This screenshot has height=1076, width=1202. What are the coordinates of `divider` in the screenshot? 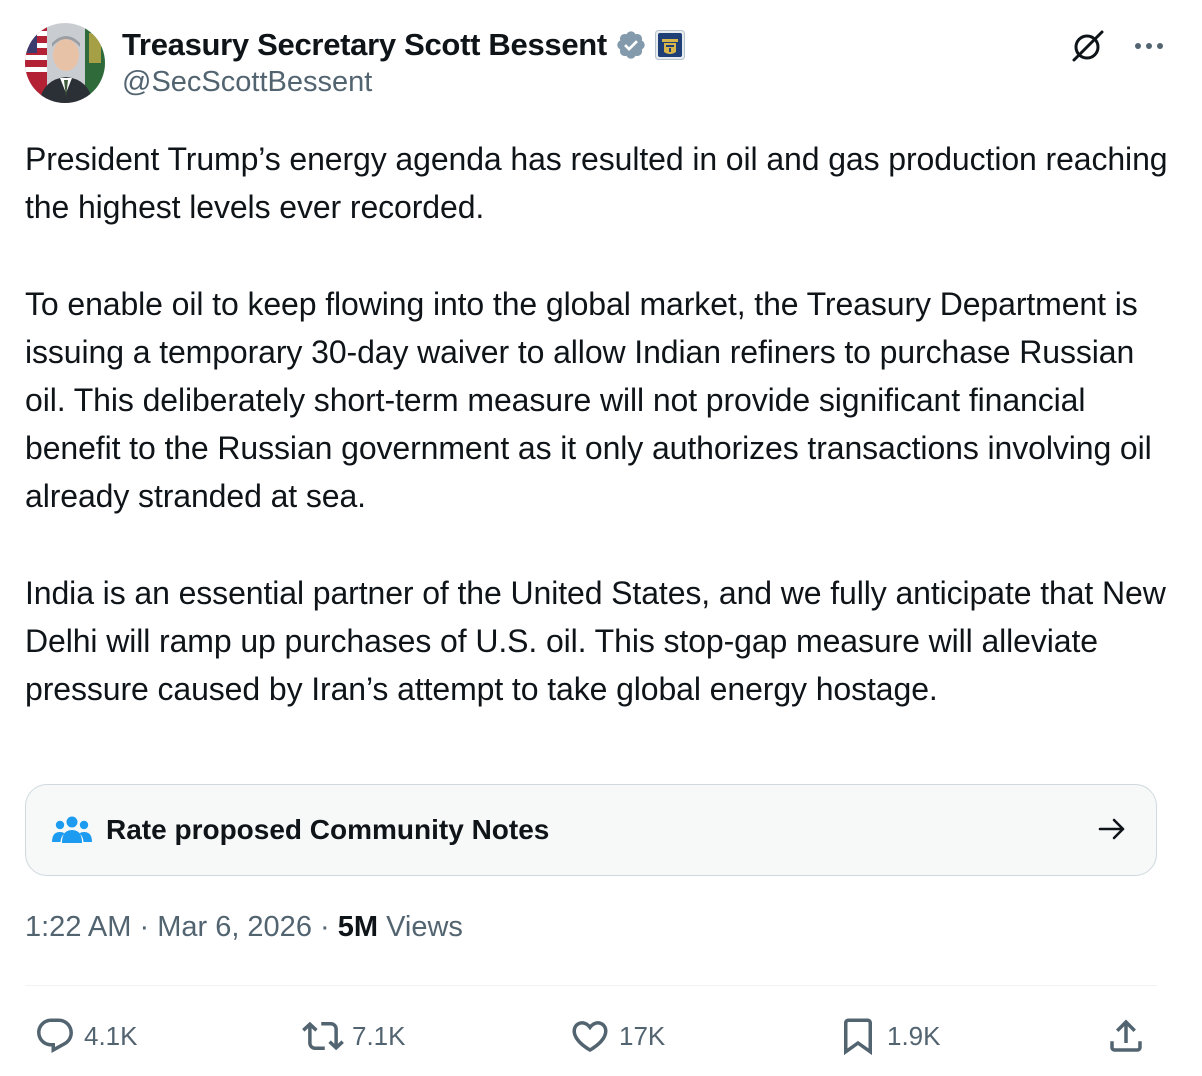 It's located at (591, 985).